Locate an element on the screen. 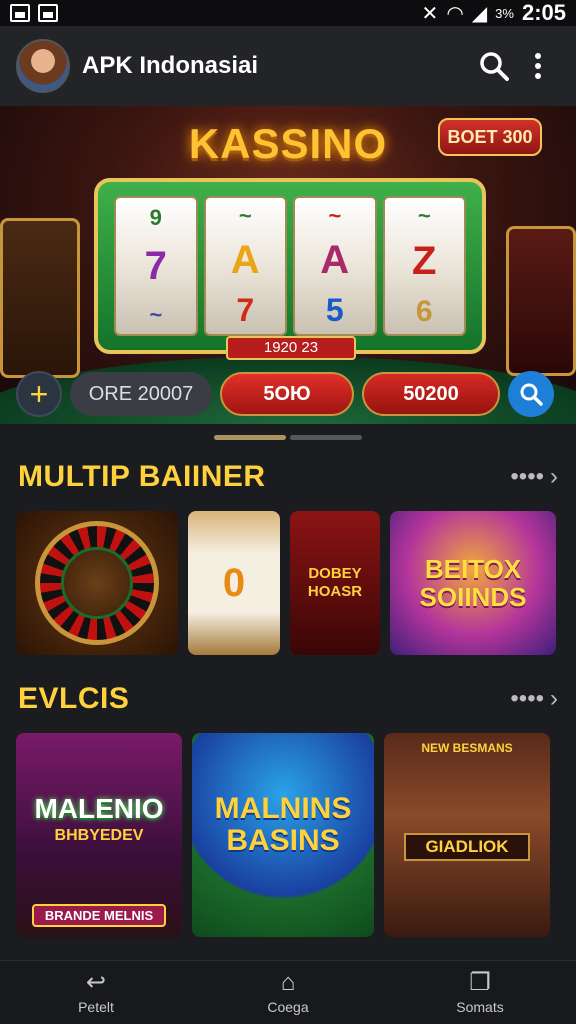 This screenshot has height=1024, width=576. game-row-1: 0 DOBEY HOASR BEITOX SOIINDS is located at coordinates (286, 583).